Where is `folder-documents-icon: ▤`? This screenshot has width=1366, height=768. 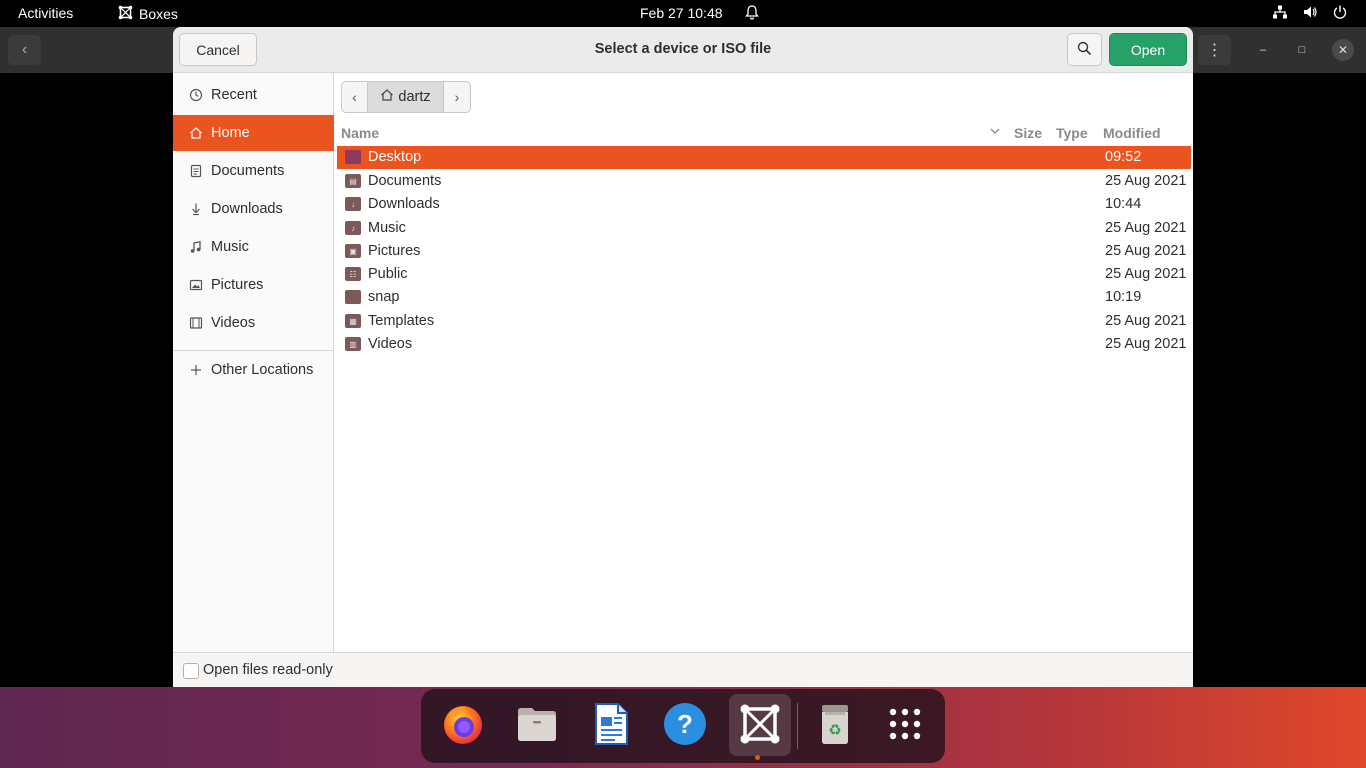
folder-documents-icon: ▤ is located at coordinates (353, 181).